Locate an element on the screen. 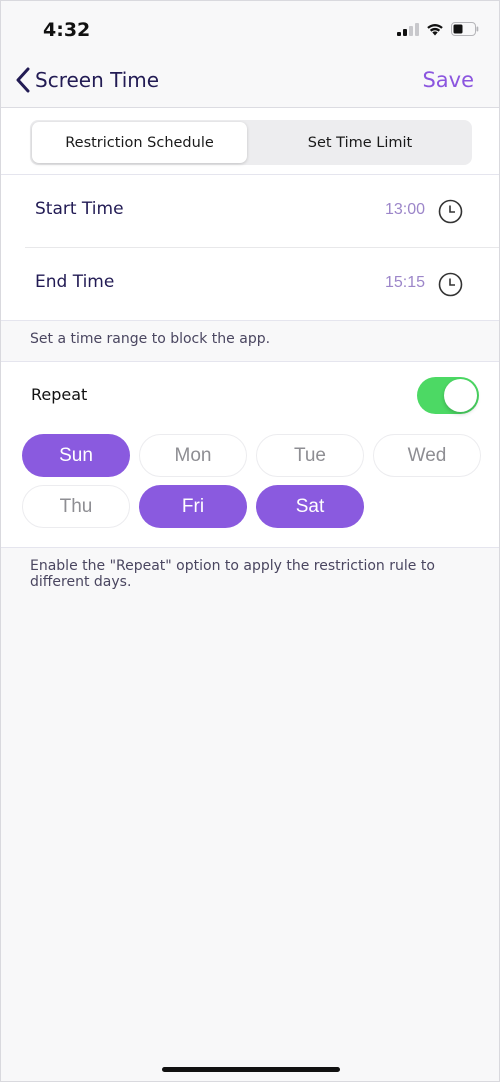 The width and height of the screenshot is (500, 1082). status-bar: 4:32 is located at coordinates (250, 31).